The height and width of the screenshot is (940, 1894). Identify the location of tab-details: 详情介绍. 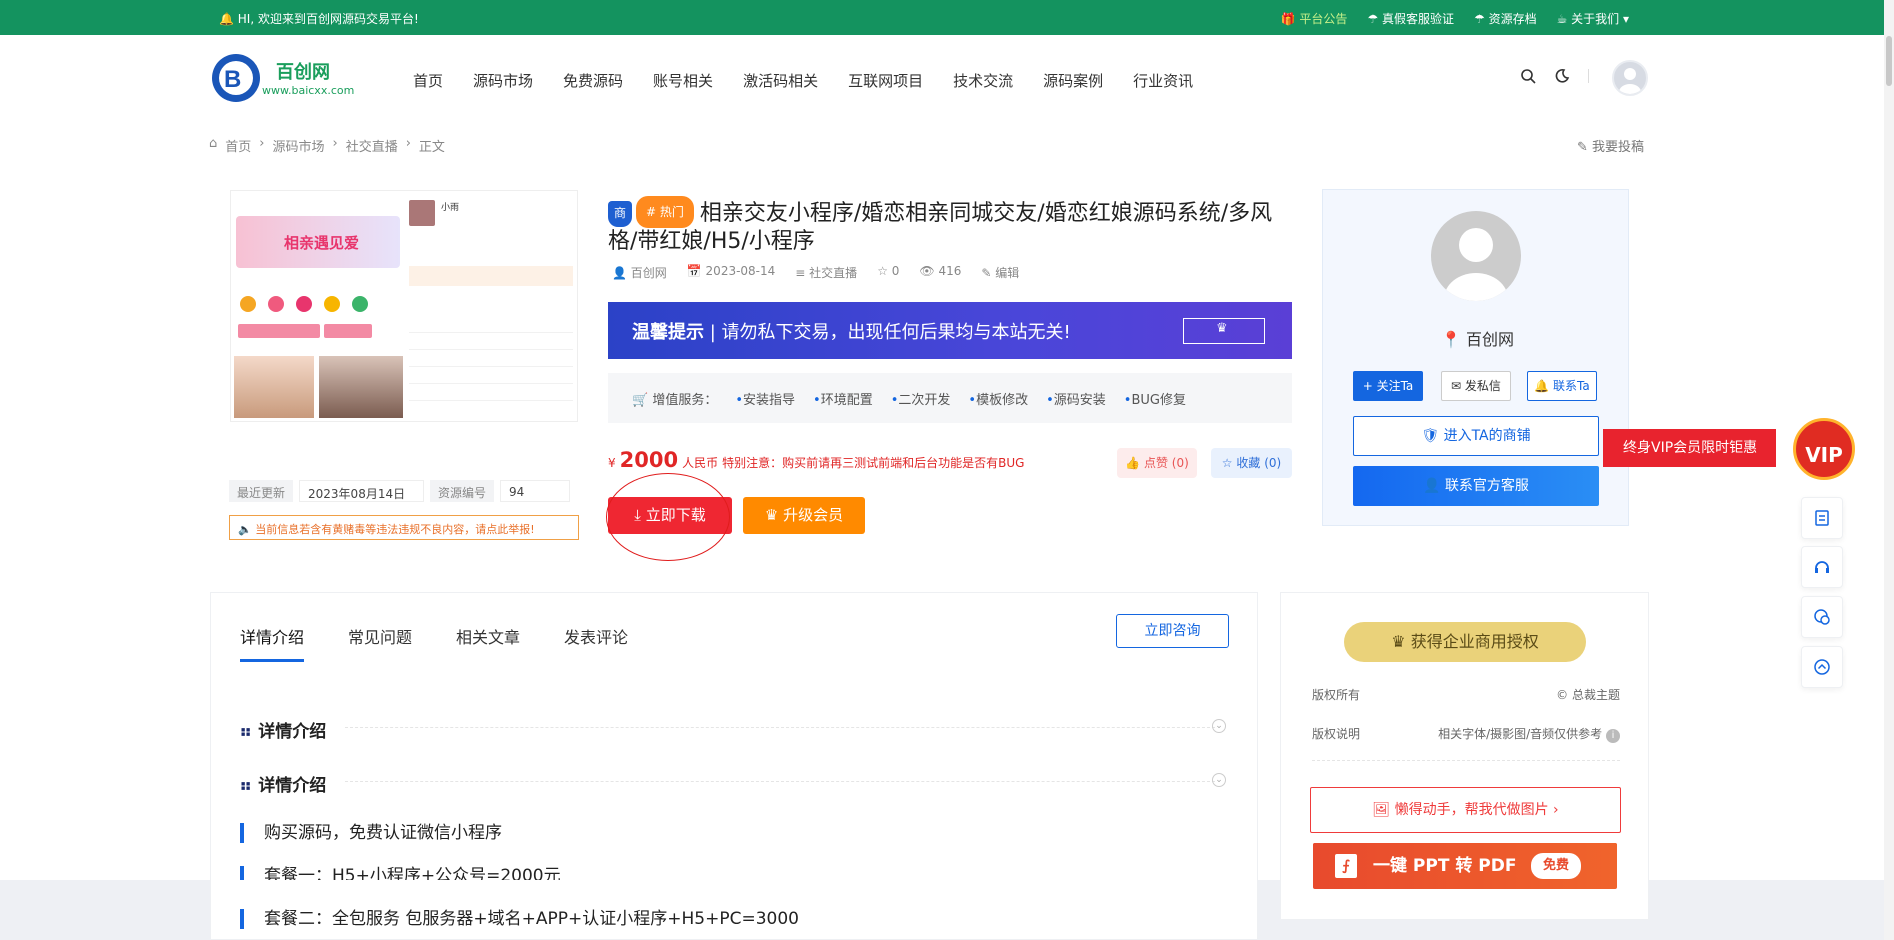
(272, 636).